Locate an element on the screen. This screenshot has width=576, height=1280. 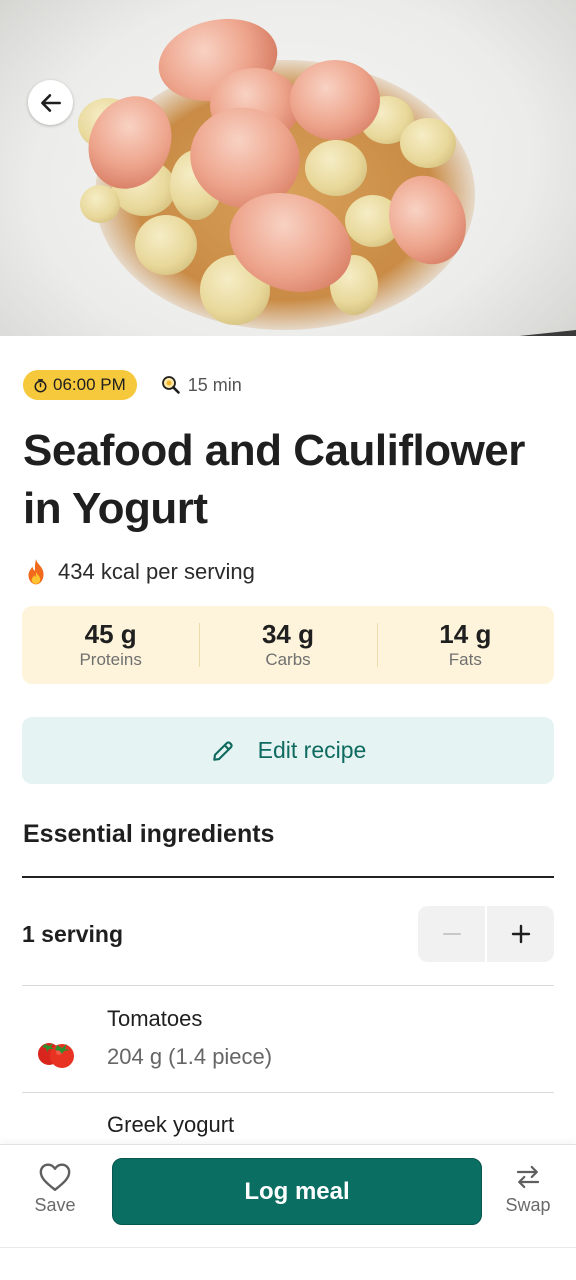
serving-stepper is located at coordinates (486, 934).